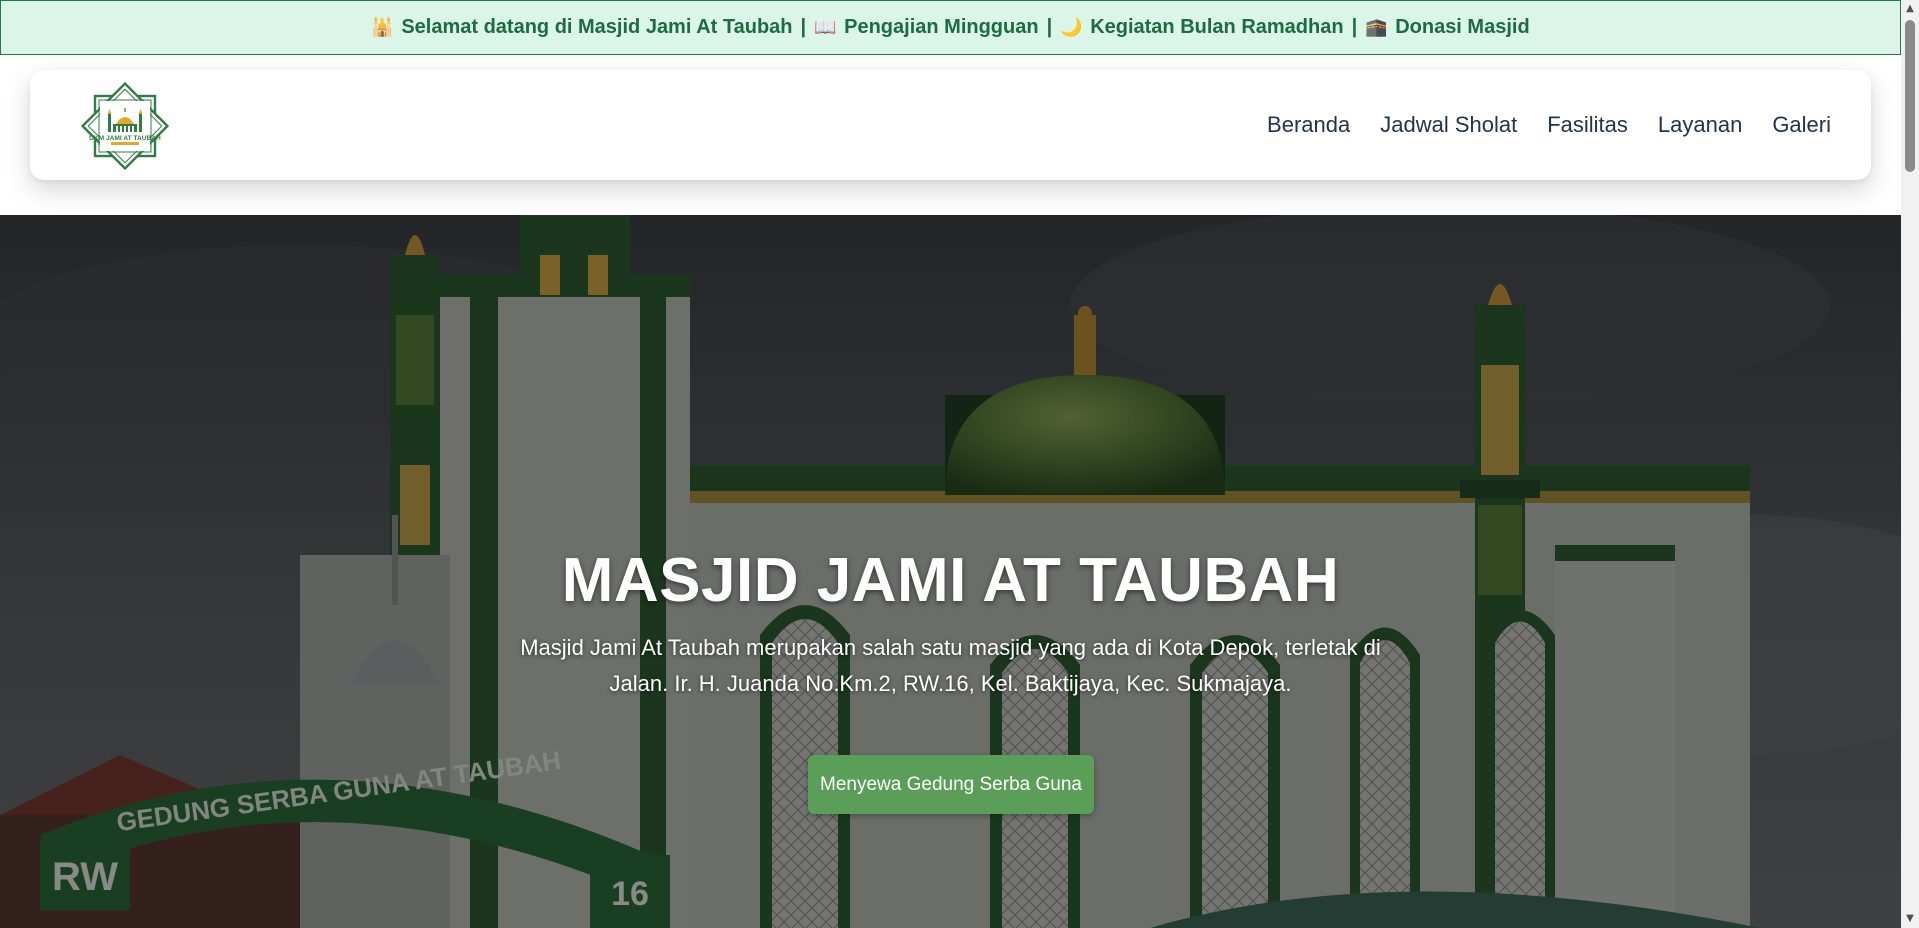  What do you see at coordinates (125, 138) in the screenshot?
I see `svg-text: DKM JAMI AT TAUBAH` at bounding box center [125, 138].